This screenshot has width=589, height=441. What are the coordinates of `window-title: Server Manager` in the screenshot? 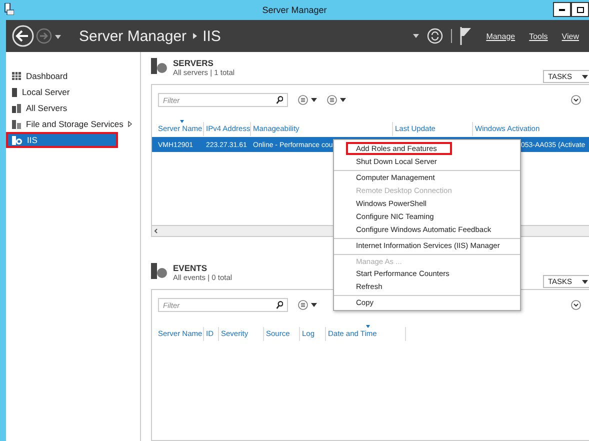 It's located at (294, 10).